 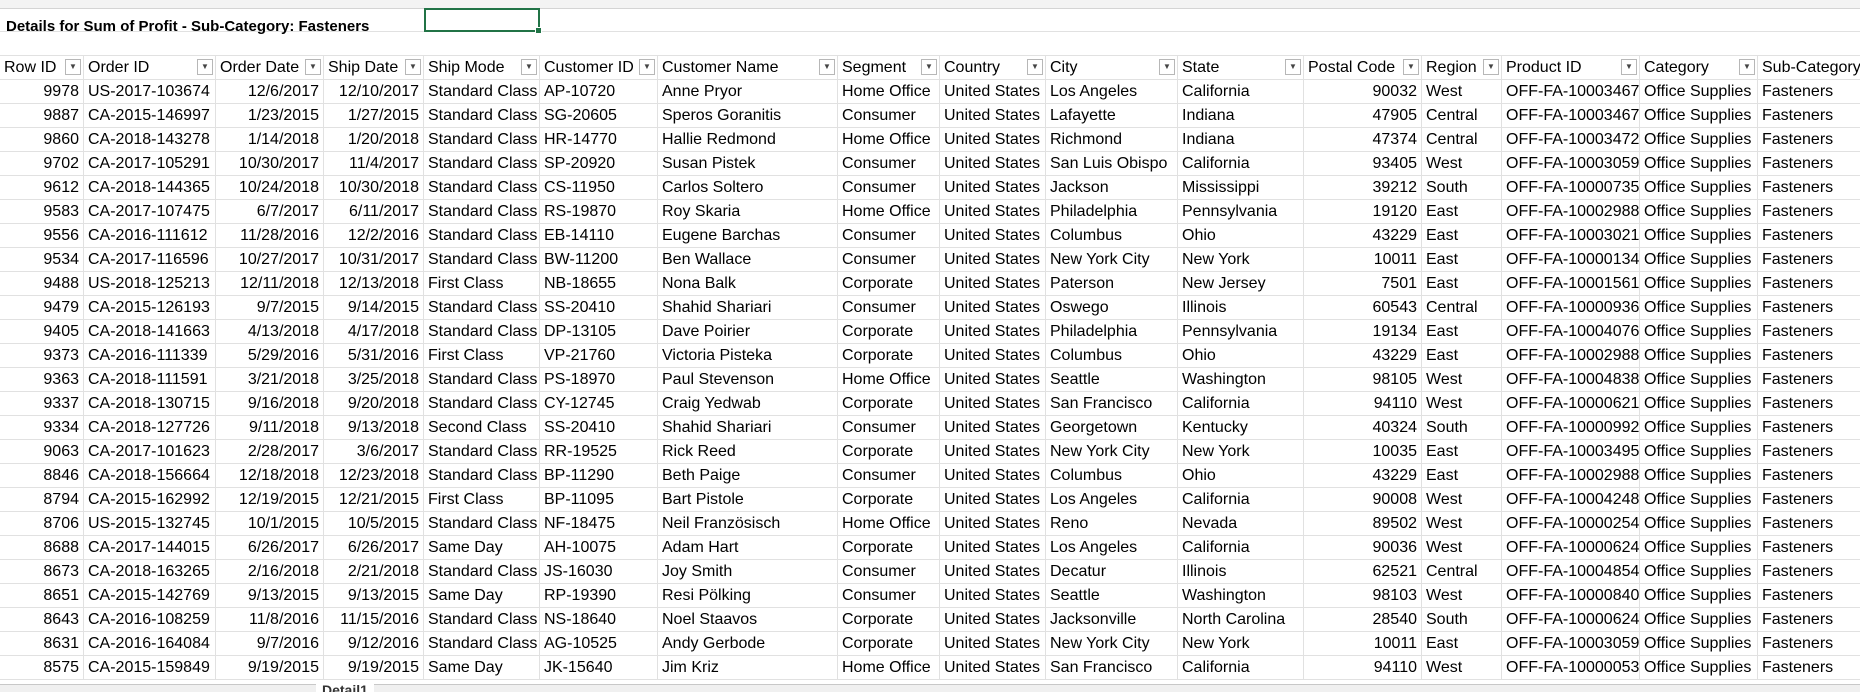 I want to click on cell-row-id: 8846, so click(x=42, y=476).